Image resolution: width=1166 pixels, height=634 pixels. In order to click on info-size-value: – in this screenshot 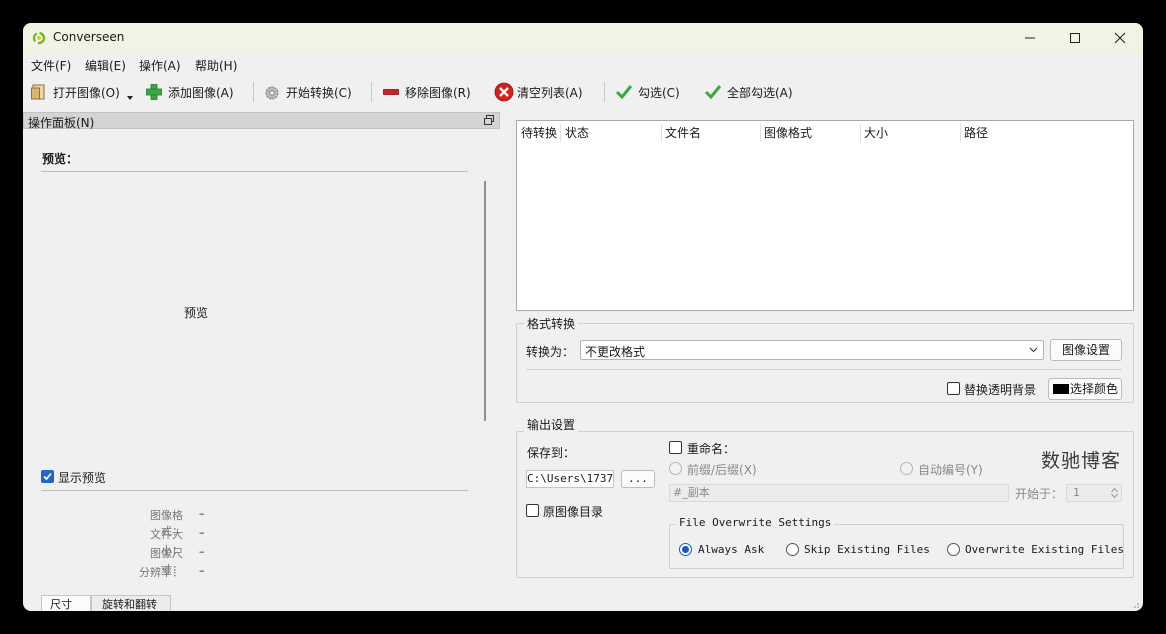, I will do `click(202, 532)`.